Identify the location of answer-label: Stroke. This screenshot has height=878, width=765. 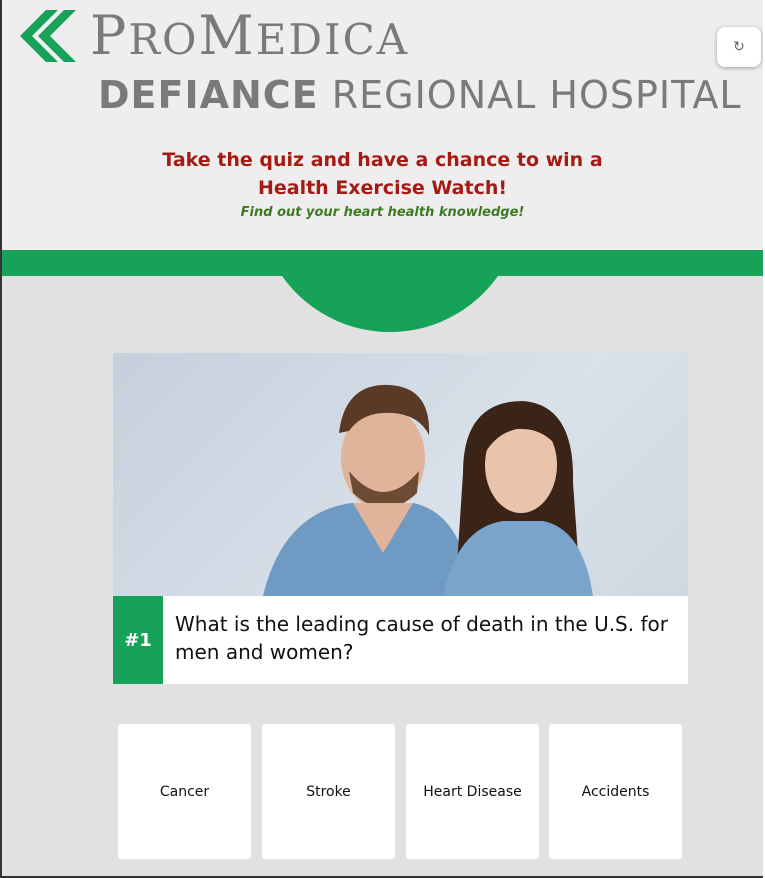
(328, 791).